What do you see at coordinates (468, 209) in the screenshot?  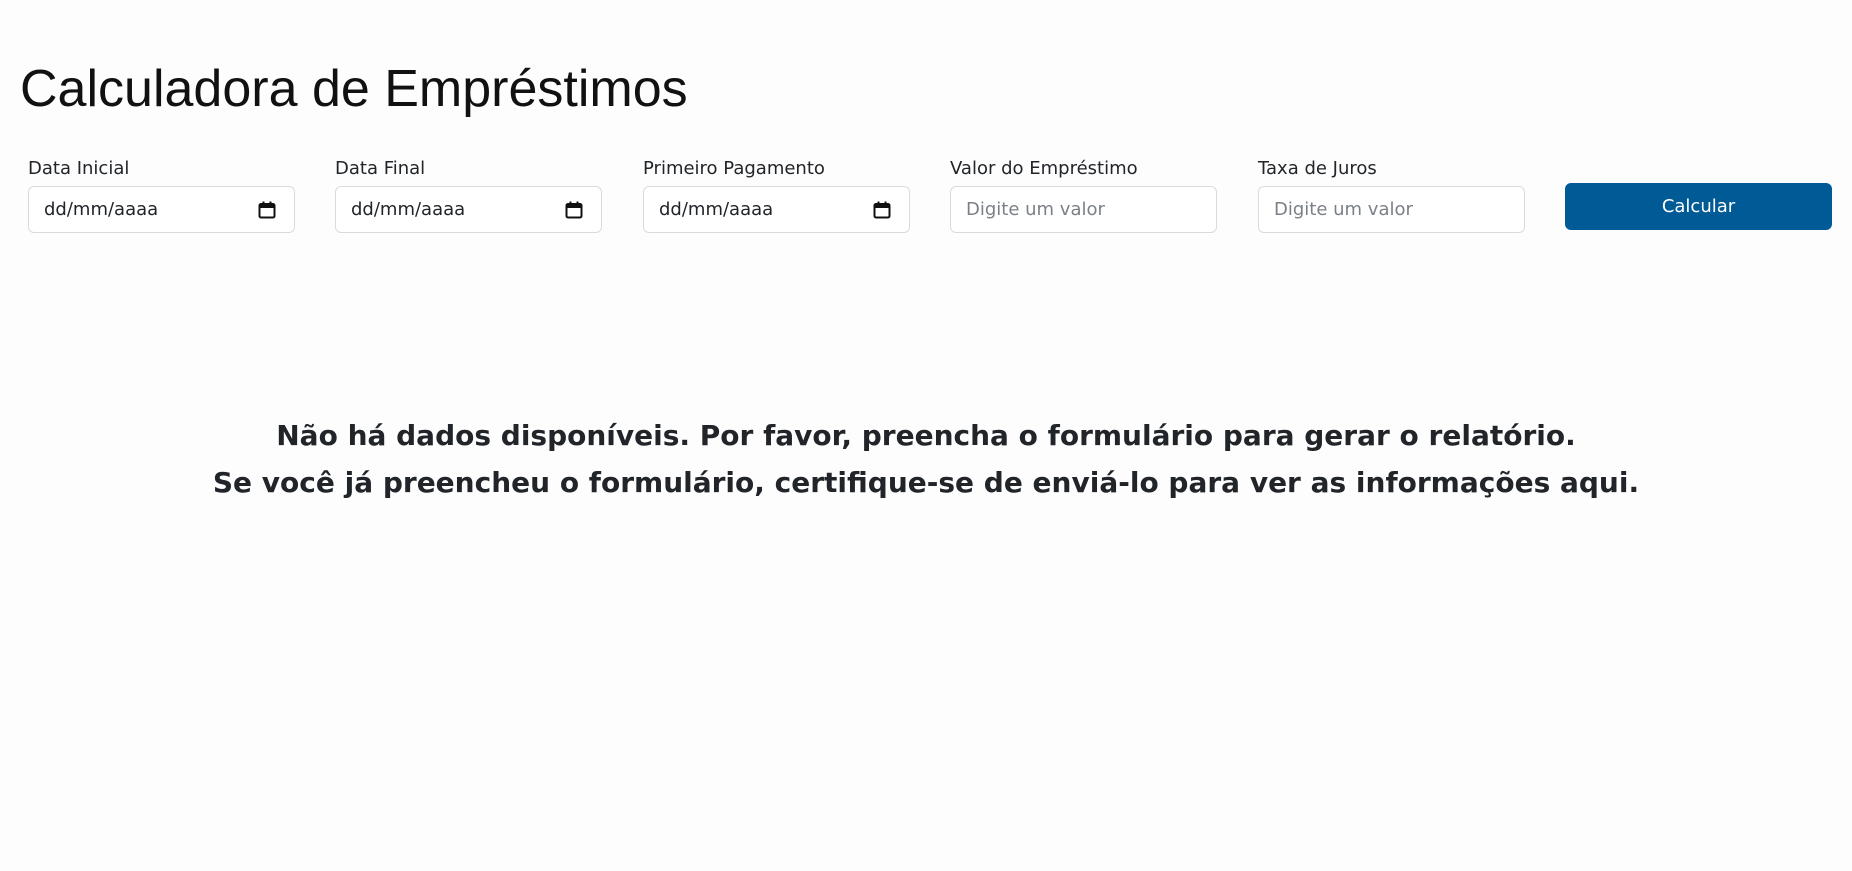 I see `end-date-input: dd/mm/aaaa` at bounding box center [468, 209].